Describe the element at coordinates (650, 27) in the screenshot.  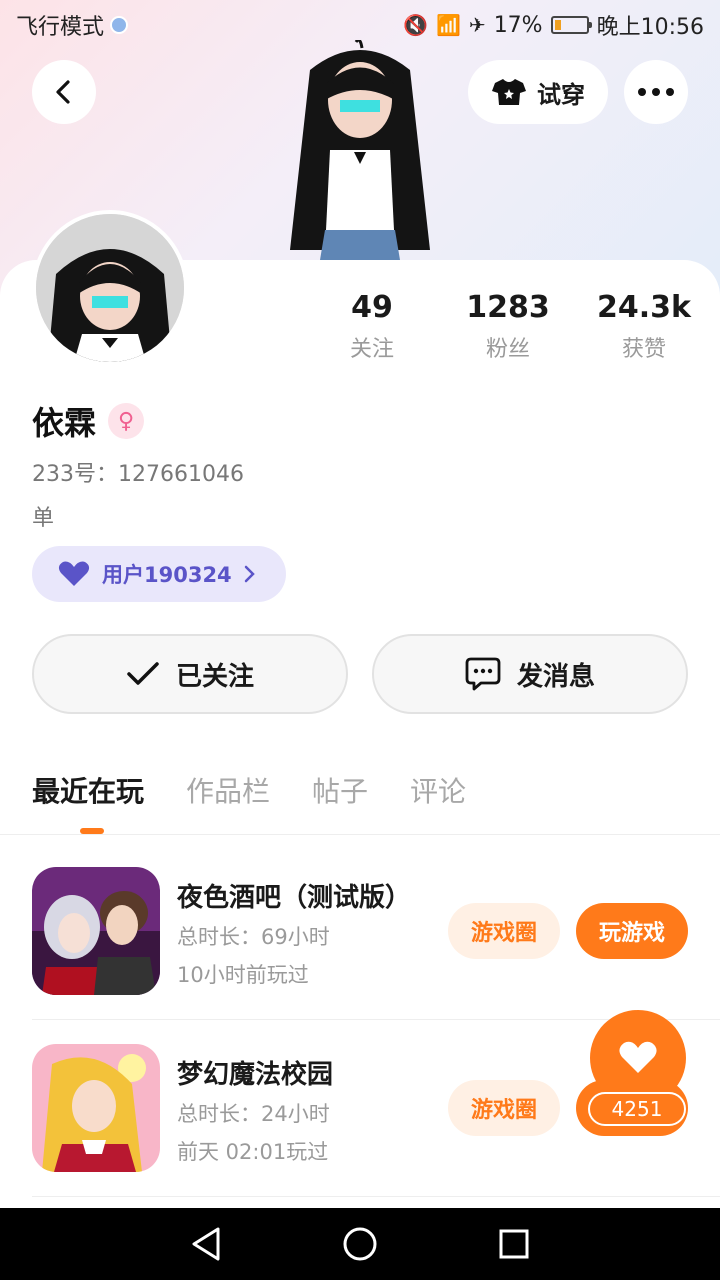
I see `clock: 晚上10:56` at that location.